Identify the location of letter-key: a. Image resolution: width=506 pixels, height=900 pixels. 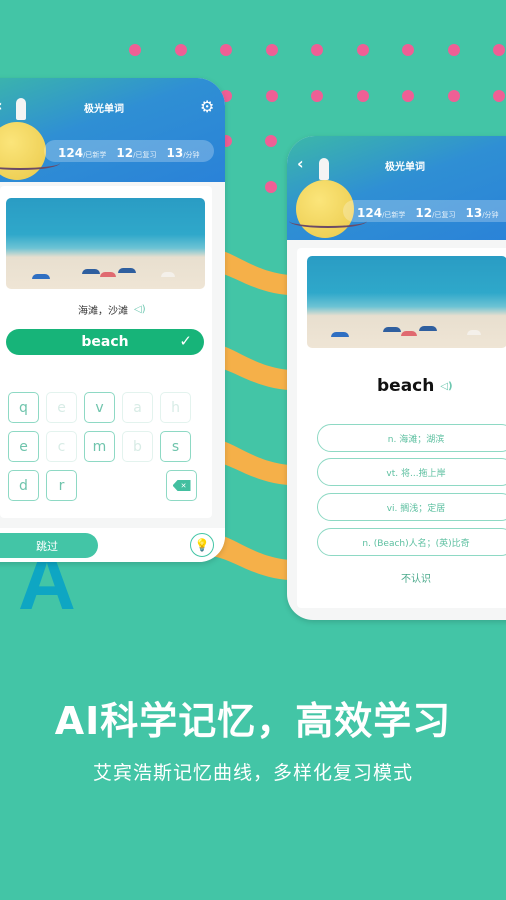
(137, 407).